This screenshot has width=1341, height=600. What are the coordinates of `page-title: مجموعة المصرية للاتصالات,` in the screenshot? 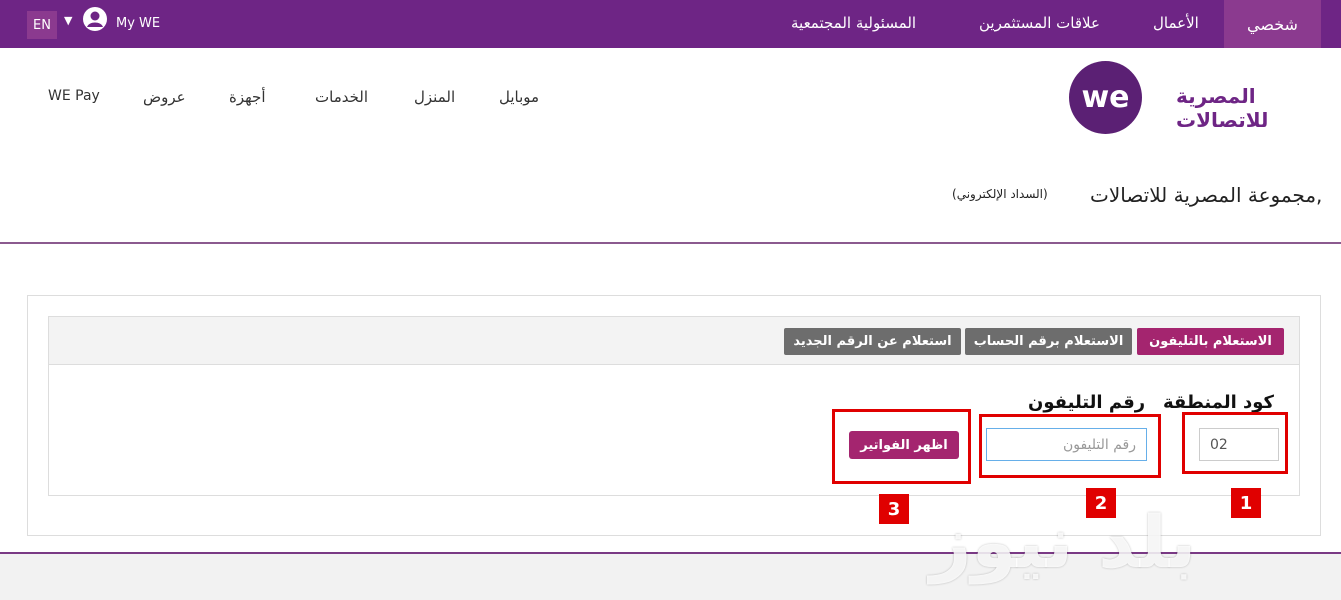 It's located at (1206, 195).